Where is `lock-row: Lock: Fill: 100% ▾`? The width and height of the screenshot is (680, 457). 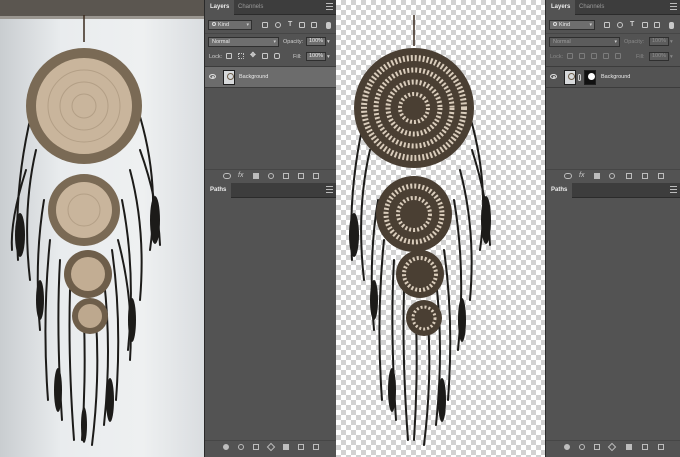
lock-row: Lock: Fill: 100% ▾ is located at coordinates (613, 57).